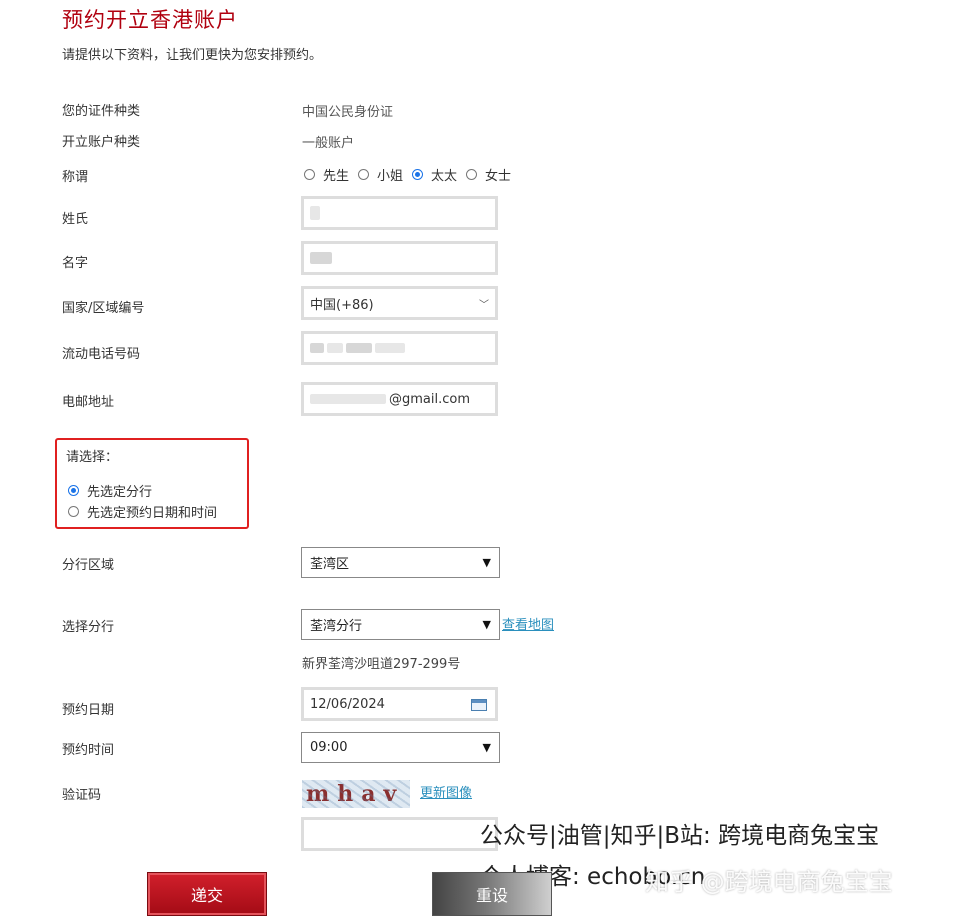 The height and width of the screenshot is (916, 959). What do you see at coordinates (88, 710) in the screenshot?
I see `date-label: 预约日期` at bounding box center [88, 710].